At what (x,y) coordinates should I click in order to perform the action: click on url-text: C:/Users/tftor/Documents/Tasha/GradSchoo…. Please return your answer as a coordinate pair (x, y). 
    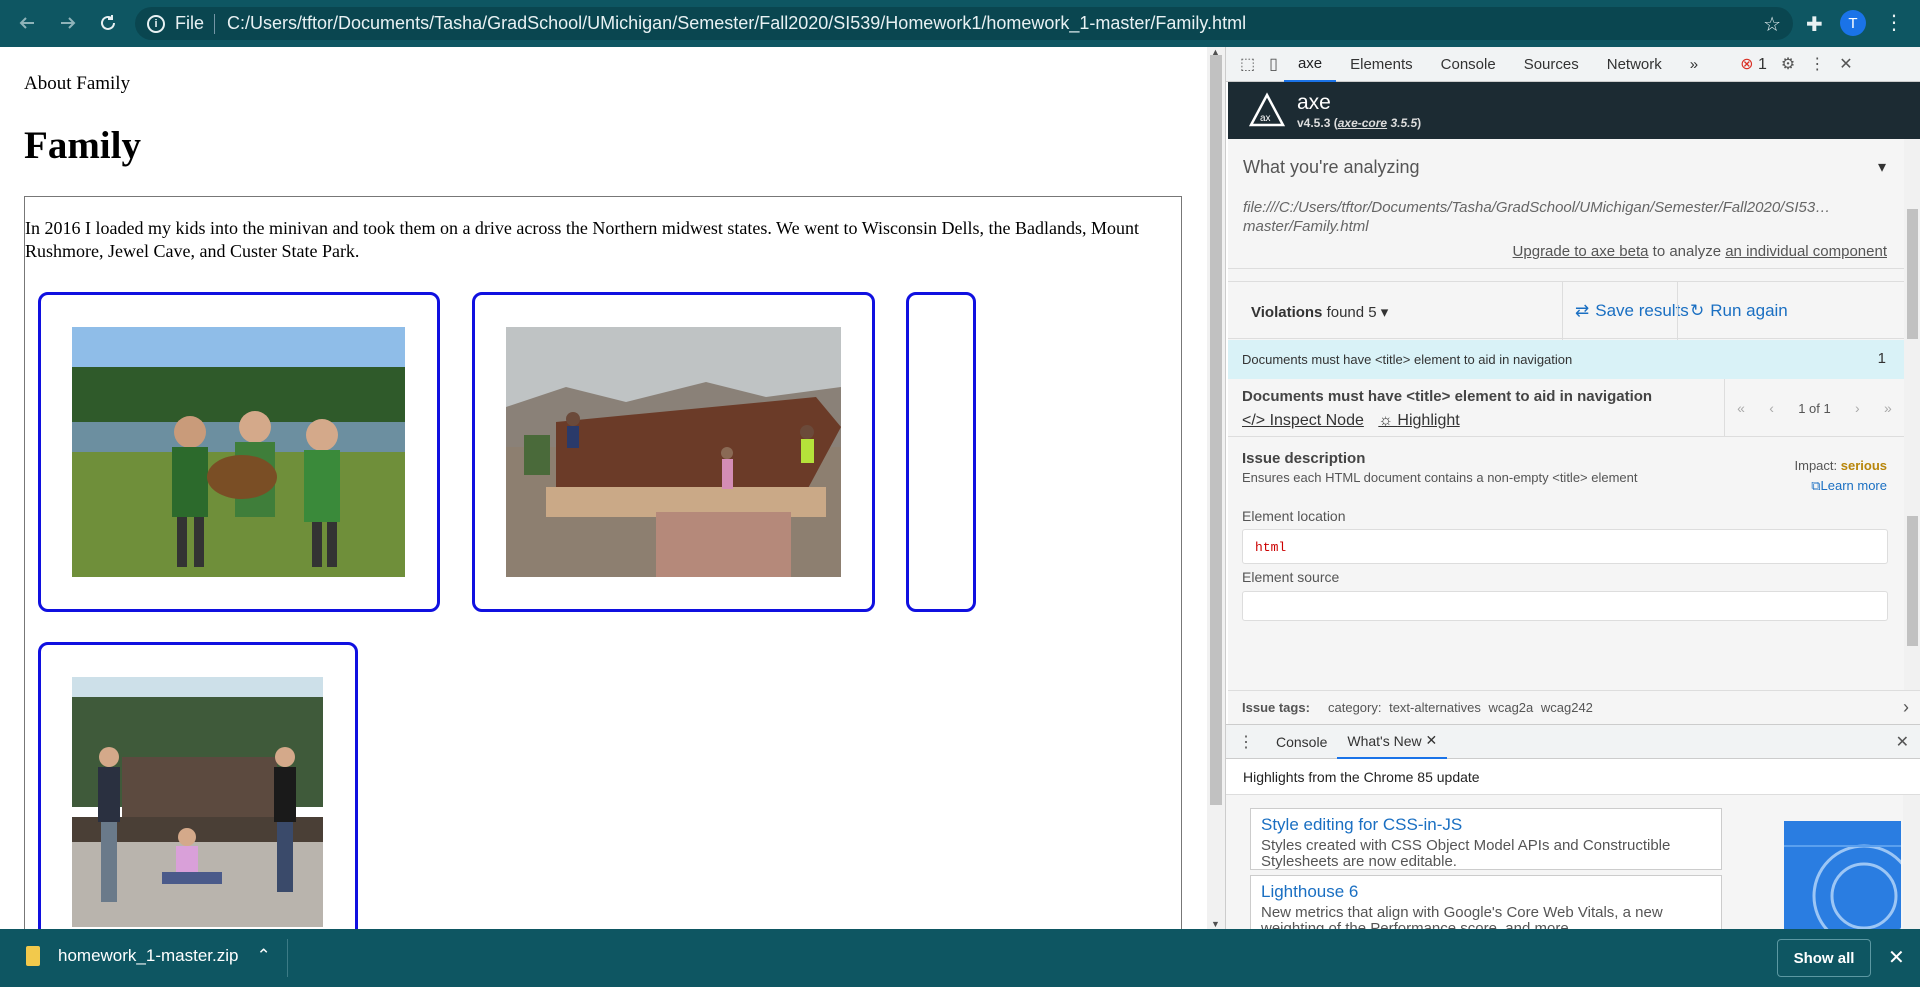
    Looking at the image, I should click on (737, 23).